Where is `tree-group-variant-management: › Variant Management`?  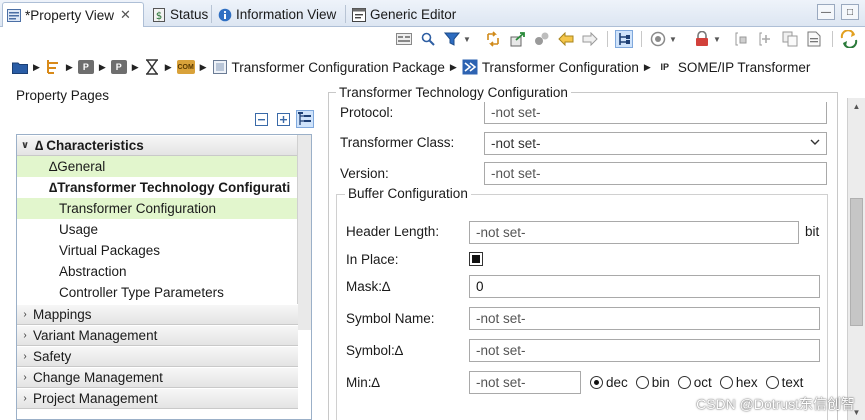
tree-group-variant-management: › Variant Management is located at coordinates (157, 335).